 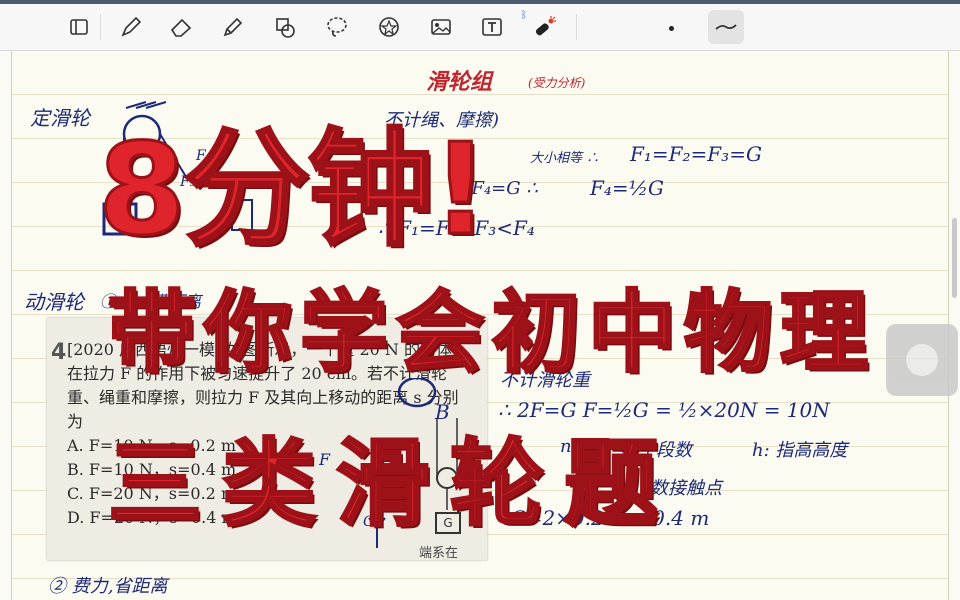 I want to click on stroke-size-dot, so click(x=671, y=28).